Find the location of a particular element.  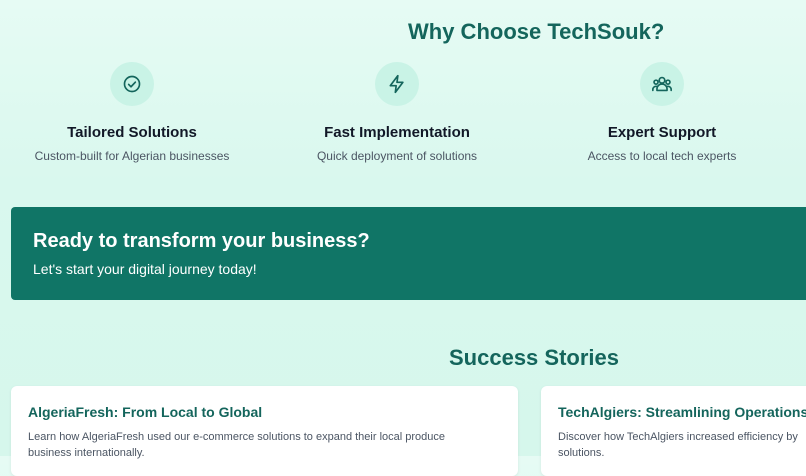

check-circle-icon is located at coordinates (132, 84).